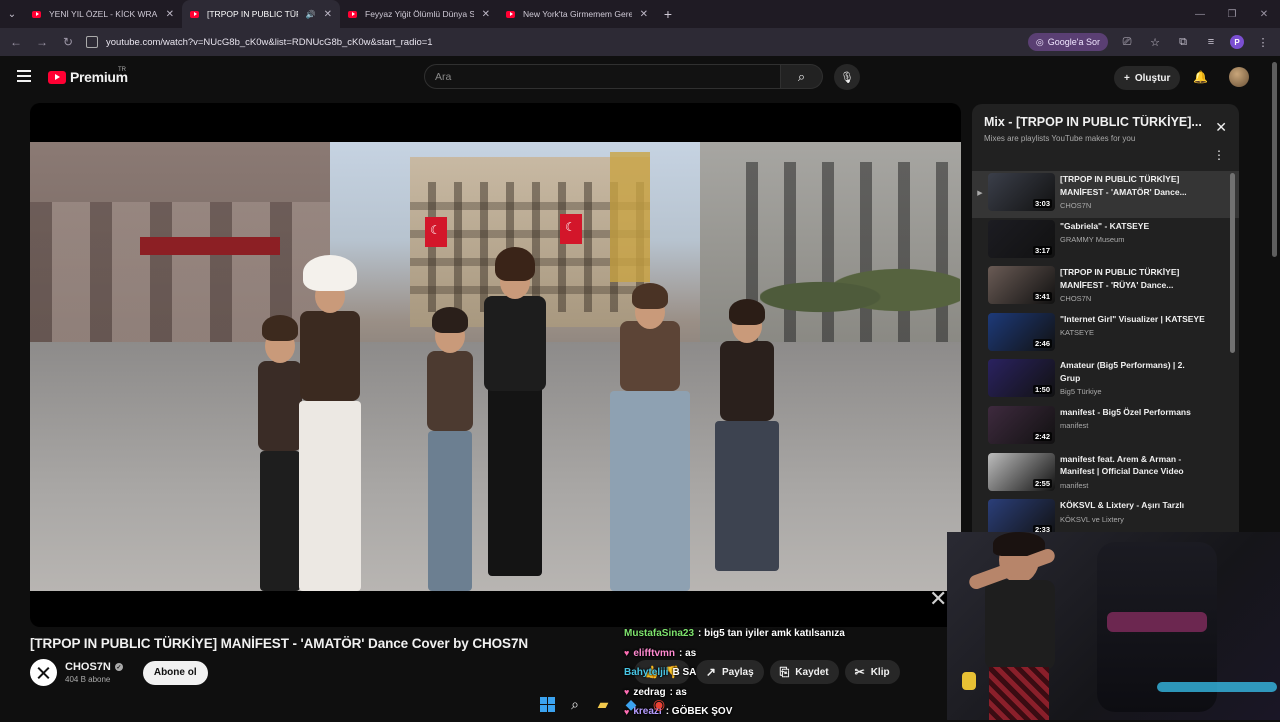 This screenshot has height=722, width=1280. What do you see at coordinates (175, 672) in the screenshot?
I see `subscribe-button: Abone ol` at bounding box center [175, 672].